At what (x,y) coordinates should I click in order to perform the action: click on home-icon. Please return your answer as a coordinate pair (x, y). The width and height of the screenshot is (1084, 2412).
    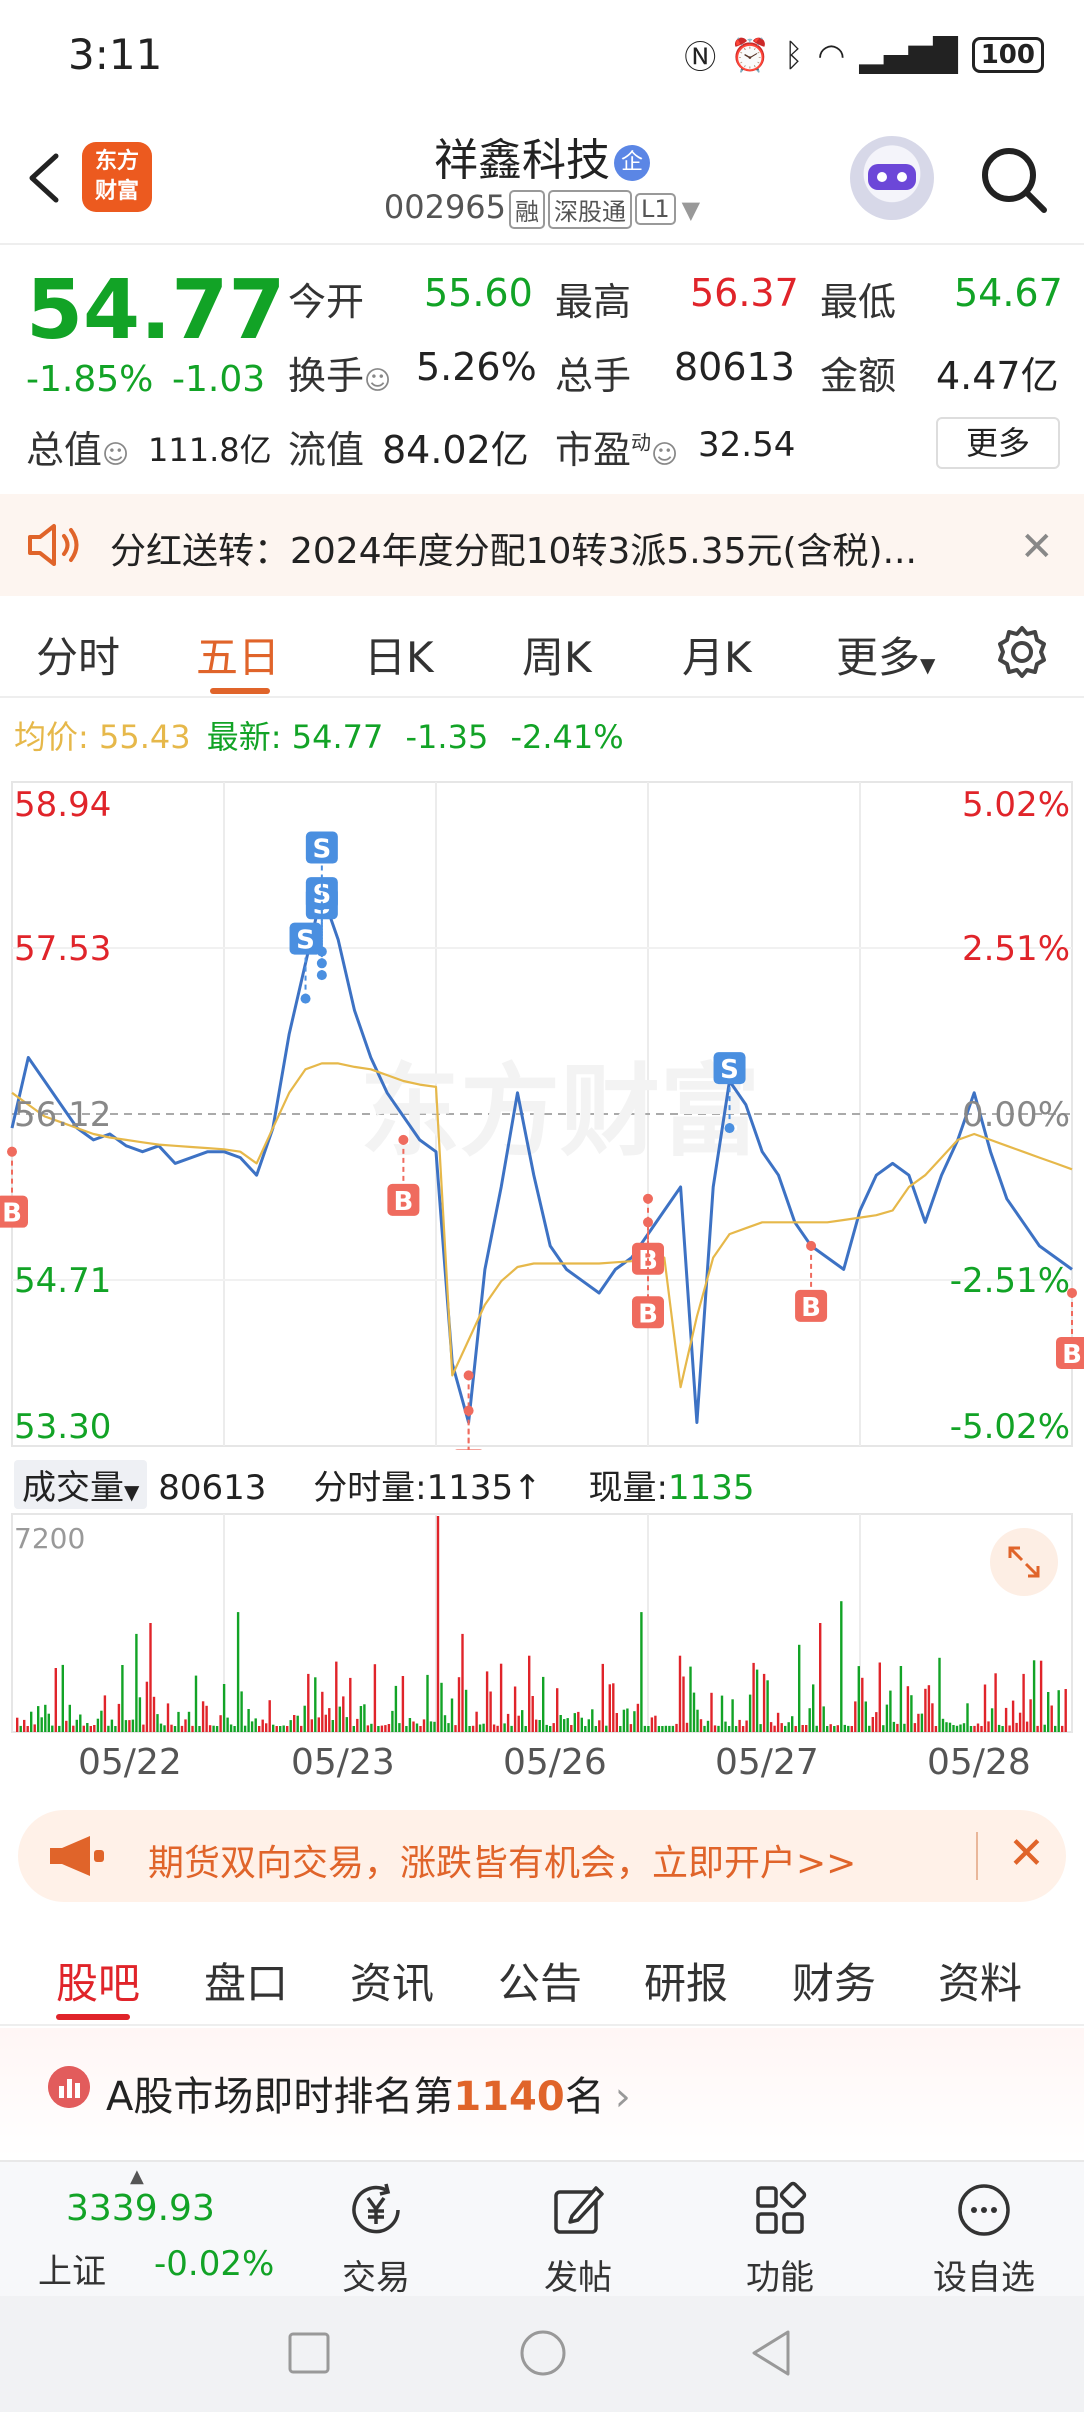
    Looking at the image, I should click on (543, 2353).